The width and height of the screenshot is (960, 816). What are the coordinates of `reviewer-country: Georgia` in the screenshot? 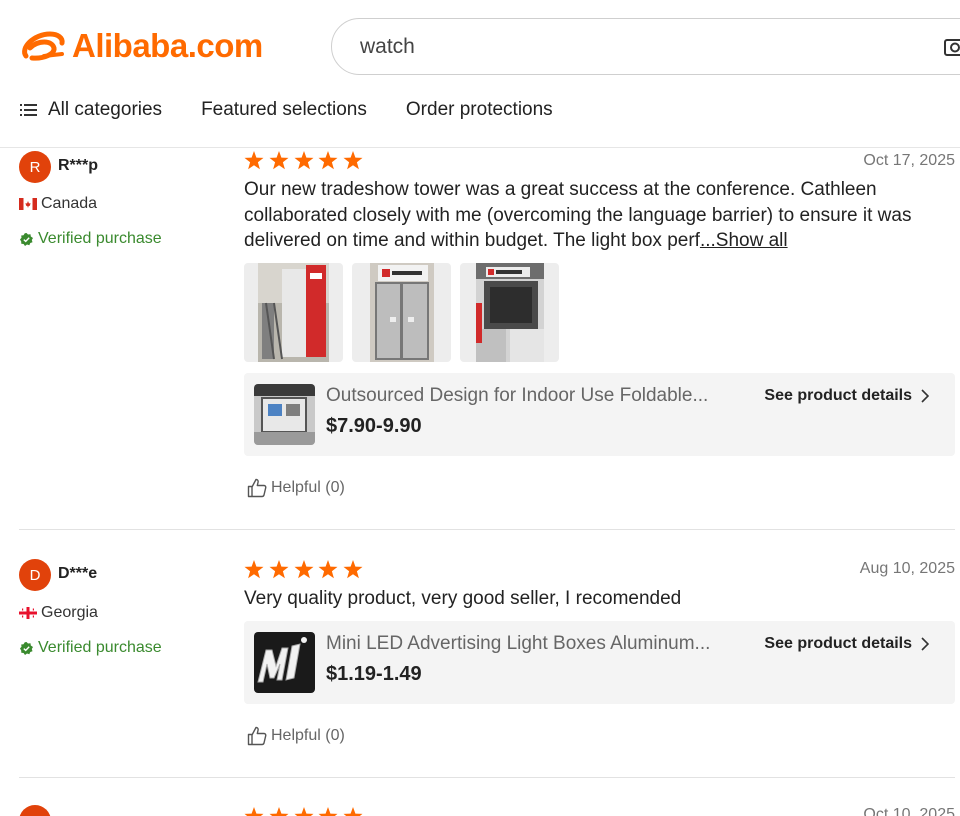 It's located at (58, 613).